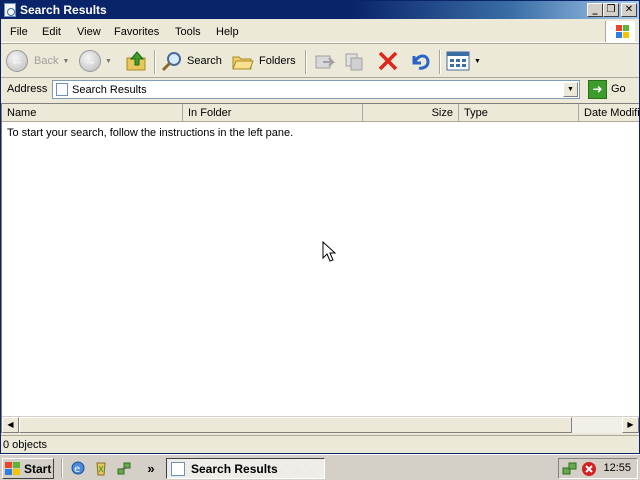  What do you see at coordinates (243, 63) in the screenshot?
I see `folders-icon` at bounding box center [243, 63].